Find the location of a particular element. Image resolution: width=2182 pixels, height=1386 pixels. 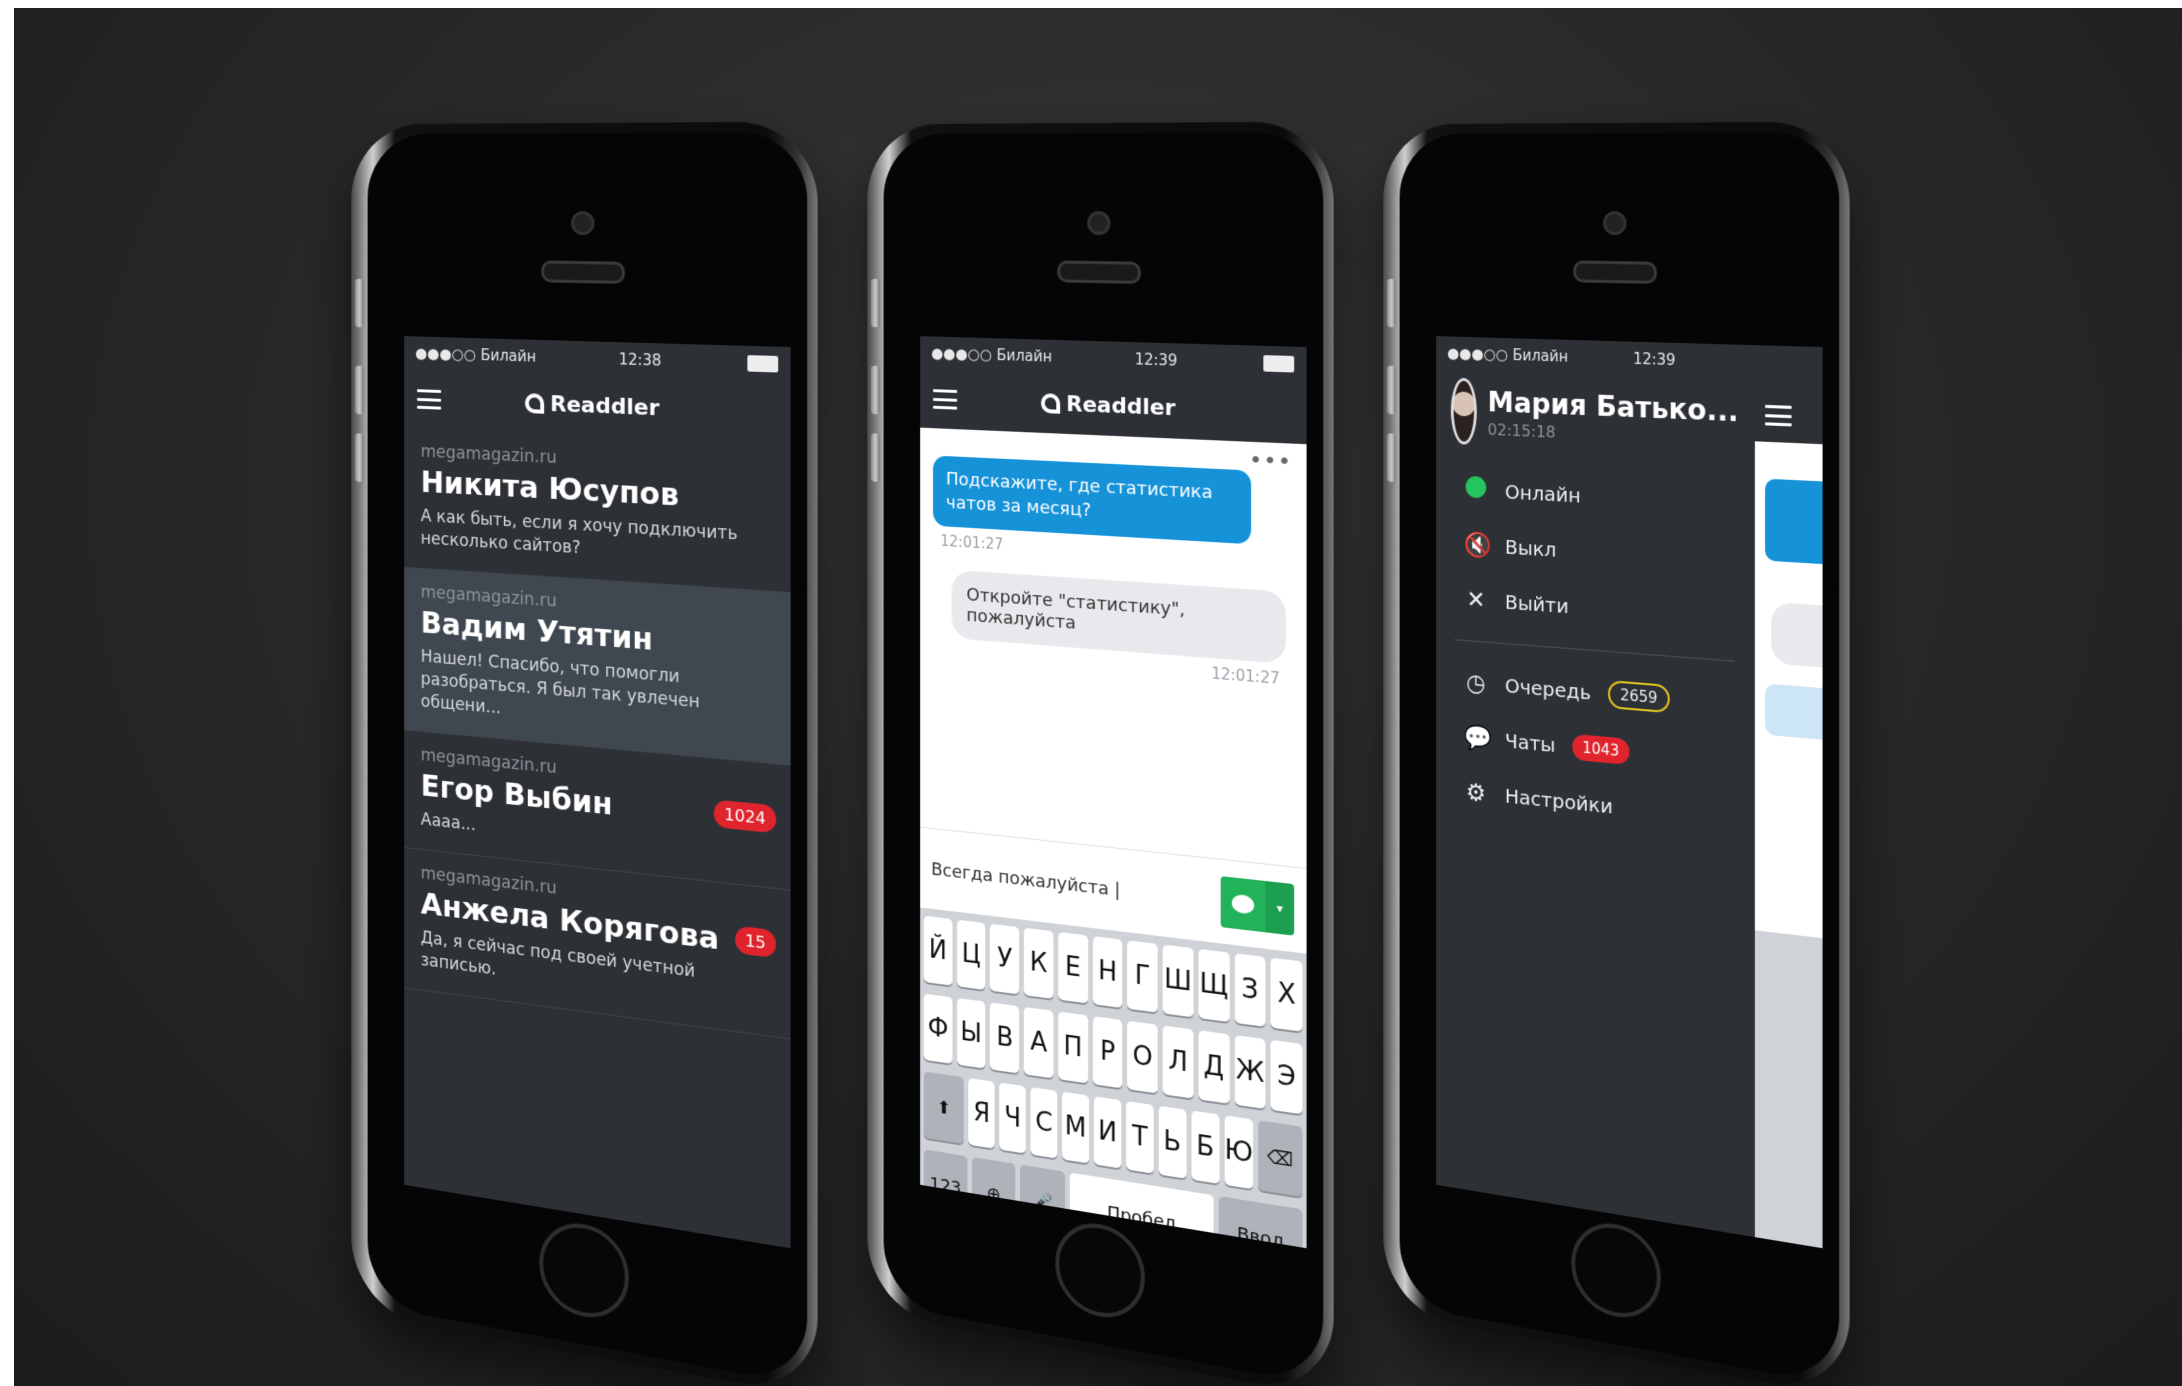

send-button-group: ▾ is located at coordinates (1258, 906).